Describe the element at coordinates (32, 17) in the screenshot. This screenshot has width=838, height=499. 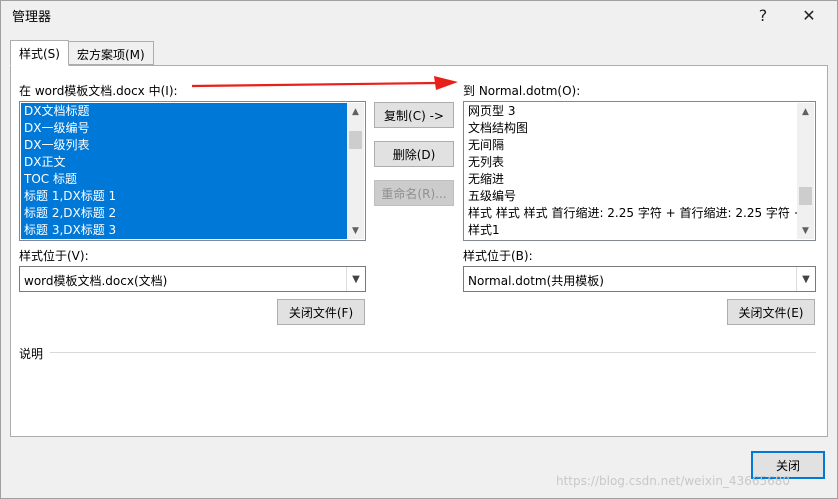
I see `dialog-title: 管理器` at that location.